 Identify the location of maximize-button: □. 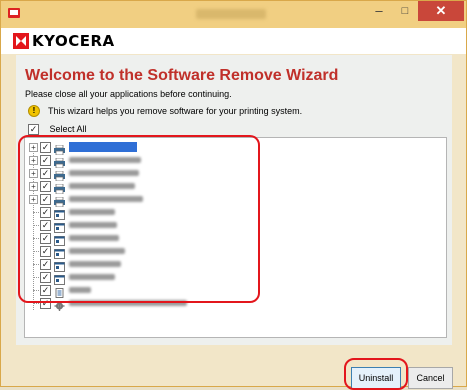
(405, 11).